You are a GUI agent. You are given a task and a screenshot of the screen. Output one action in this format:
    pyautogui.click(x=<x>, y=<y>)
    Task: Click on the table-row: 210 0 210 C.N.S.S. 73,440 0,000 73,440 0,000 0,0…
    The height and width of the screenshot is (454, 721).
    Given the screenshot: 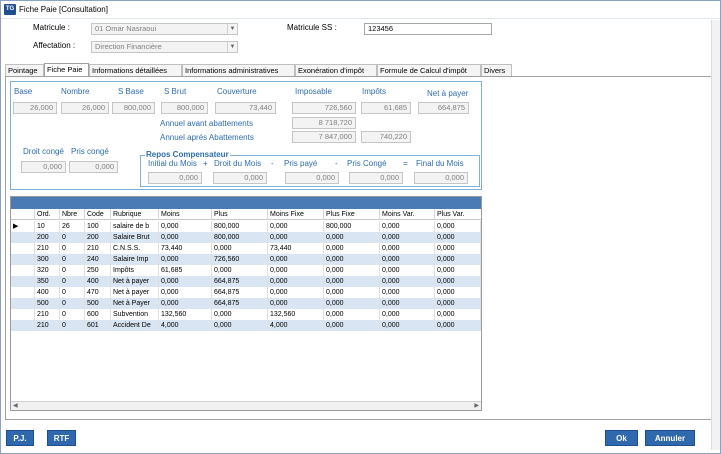 What is the action you would take?
    pyautogui.click(x=246, y=248)
    